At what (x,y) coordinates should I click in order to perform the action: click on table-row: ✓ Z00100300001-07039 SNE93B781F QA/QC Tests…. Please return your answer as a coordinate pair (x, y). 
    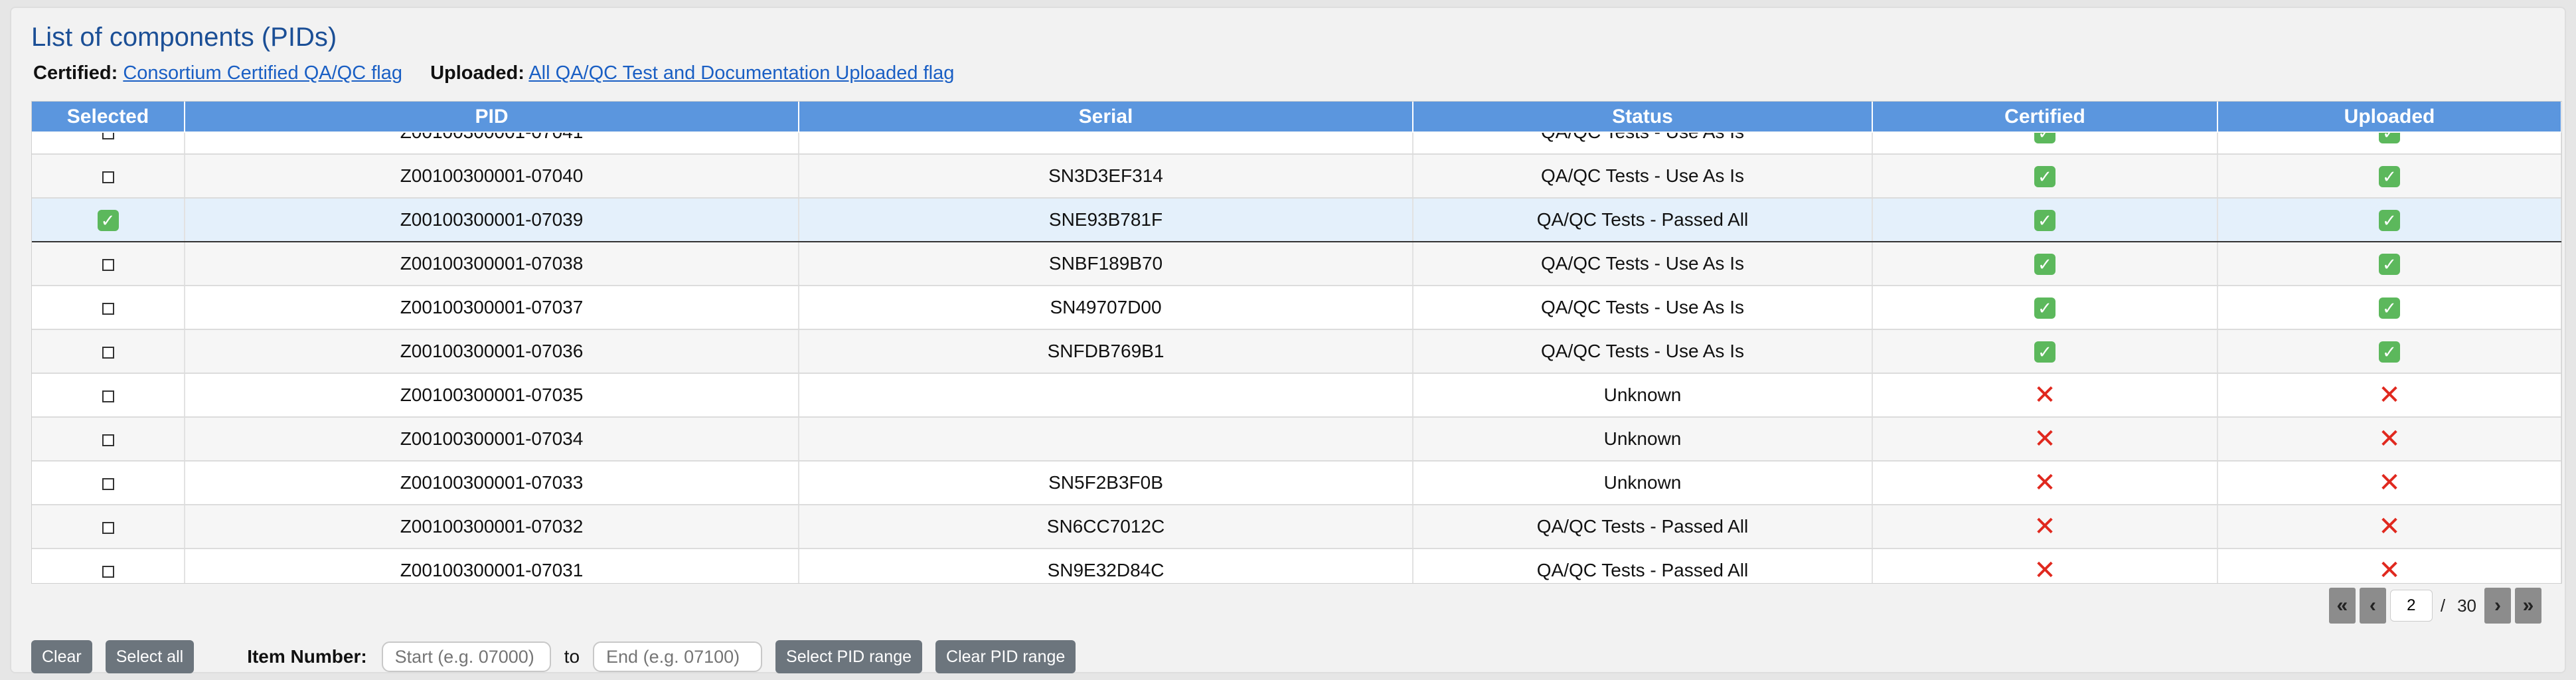
    Looking at the image, I should click on (1296, 219).